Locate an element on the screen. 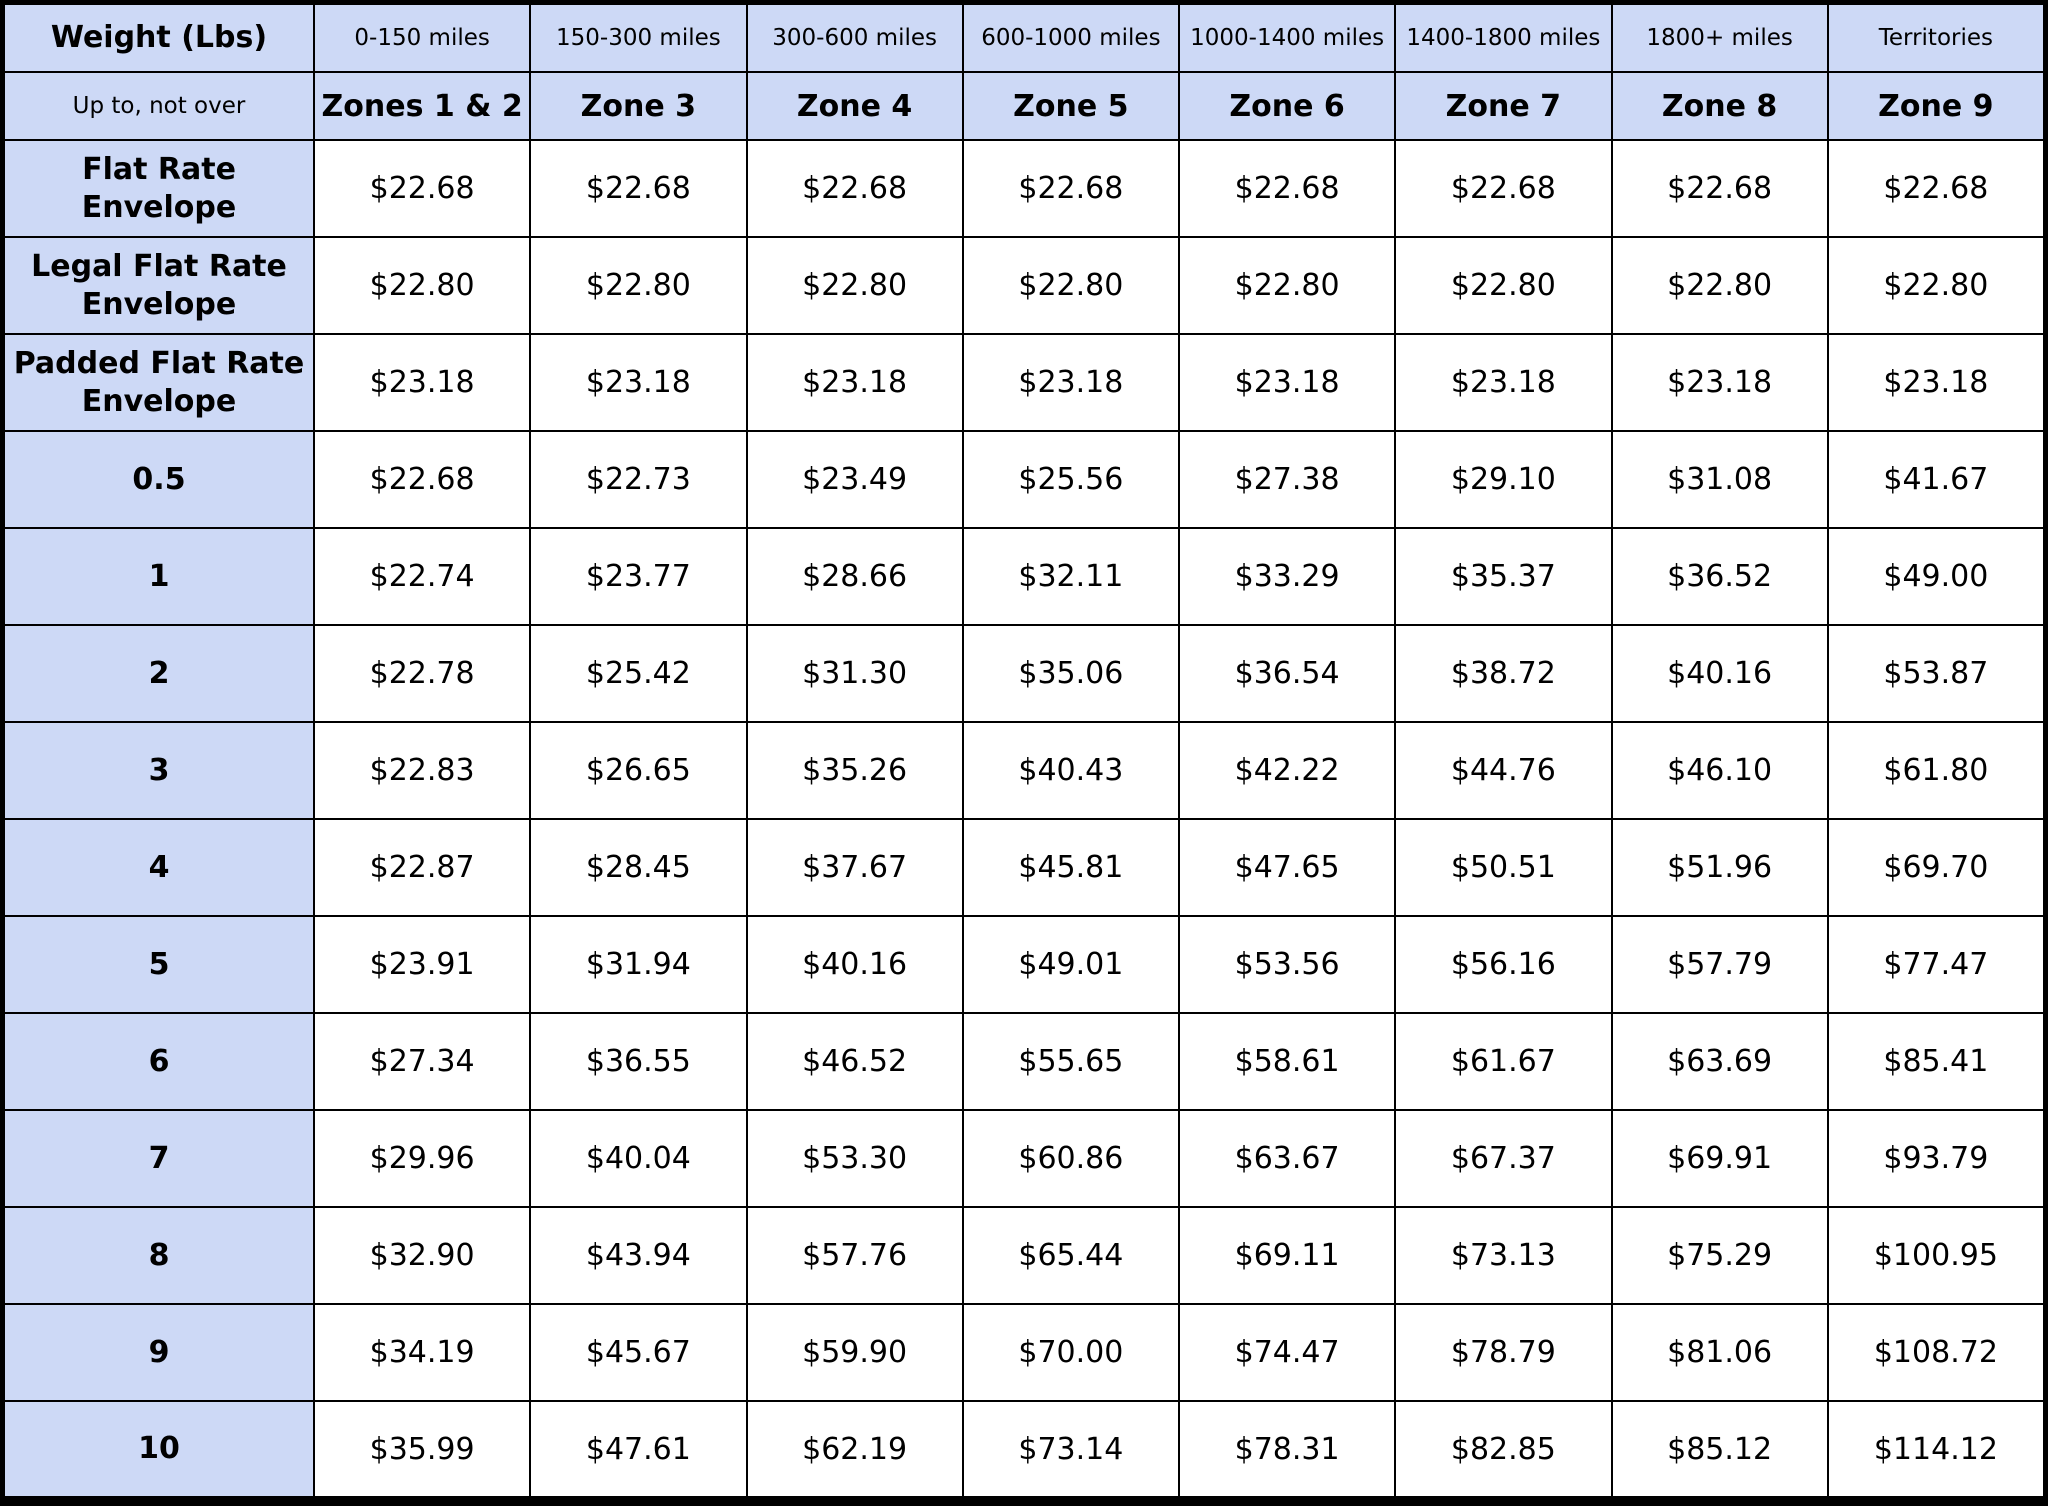  price-cell: $53.56 is located at coordinates (1287, 964).